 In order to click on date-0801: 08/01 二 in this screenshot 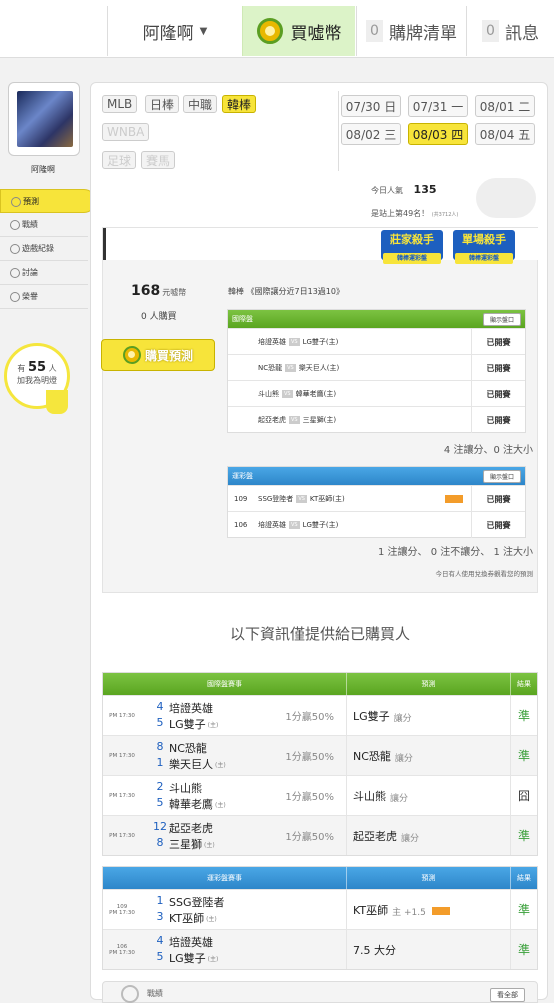, I will do `click(505, 106)`.